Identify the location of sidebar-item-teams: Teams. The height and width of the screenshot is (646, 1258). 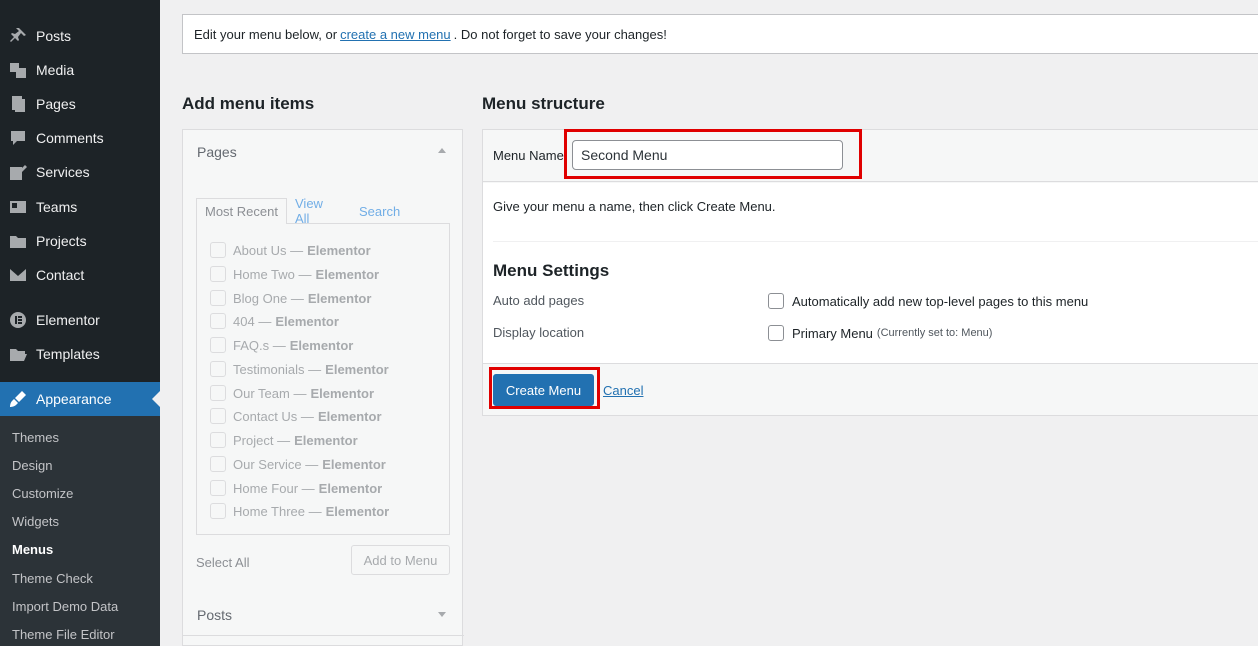
(80, 207).